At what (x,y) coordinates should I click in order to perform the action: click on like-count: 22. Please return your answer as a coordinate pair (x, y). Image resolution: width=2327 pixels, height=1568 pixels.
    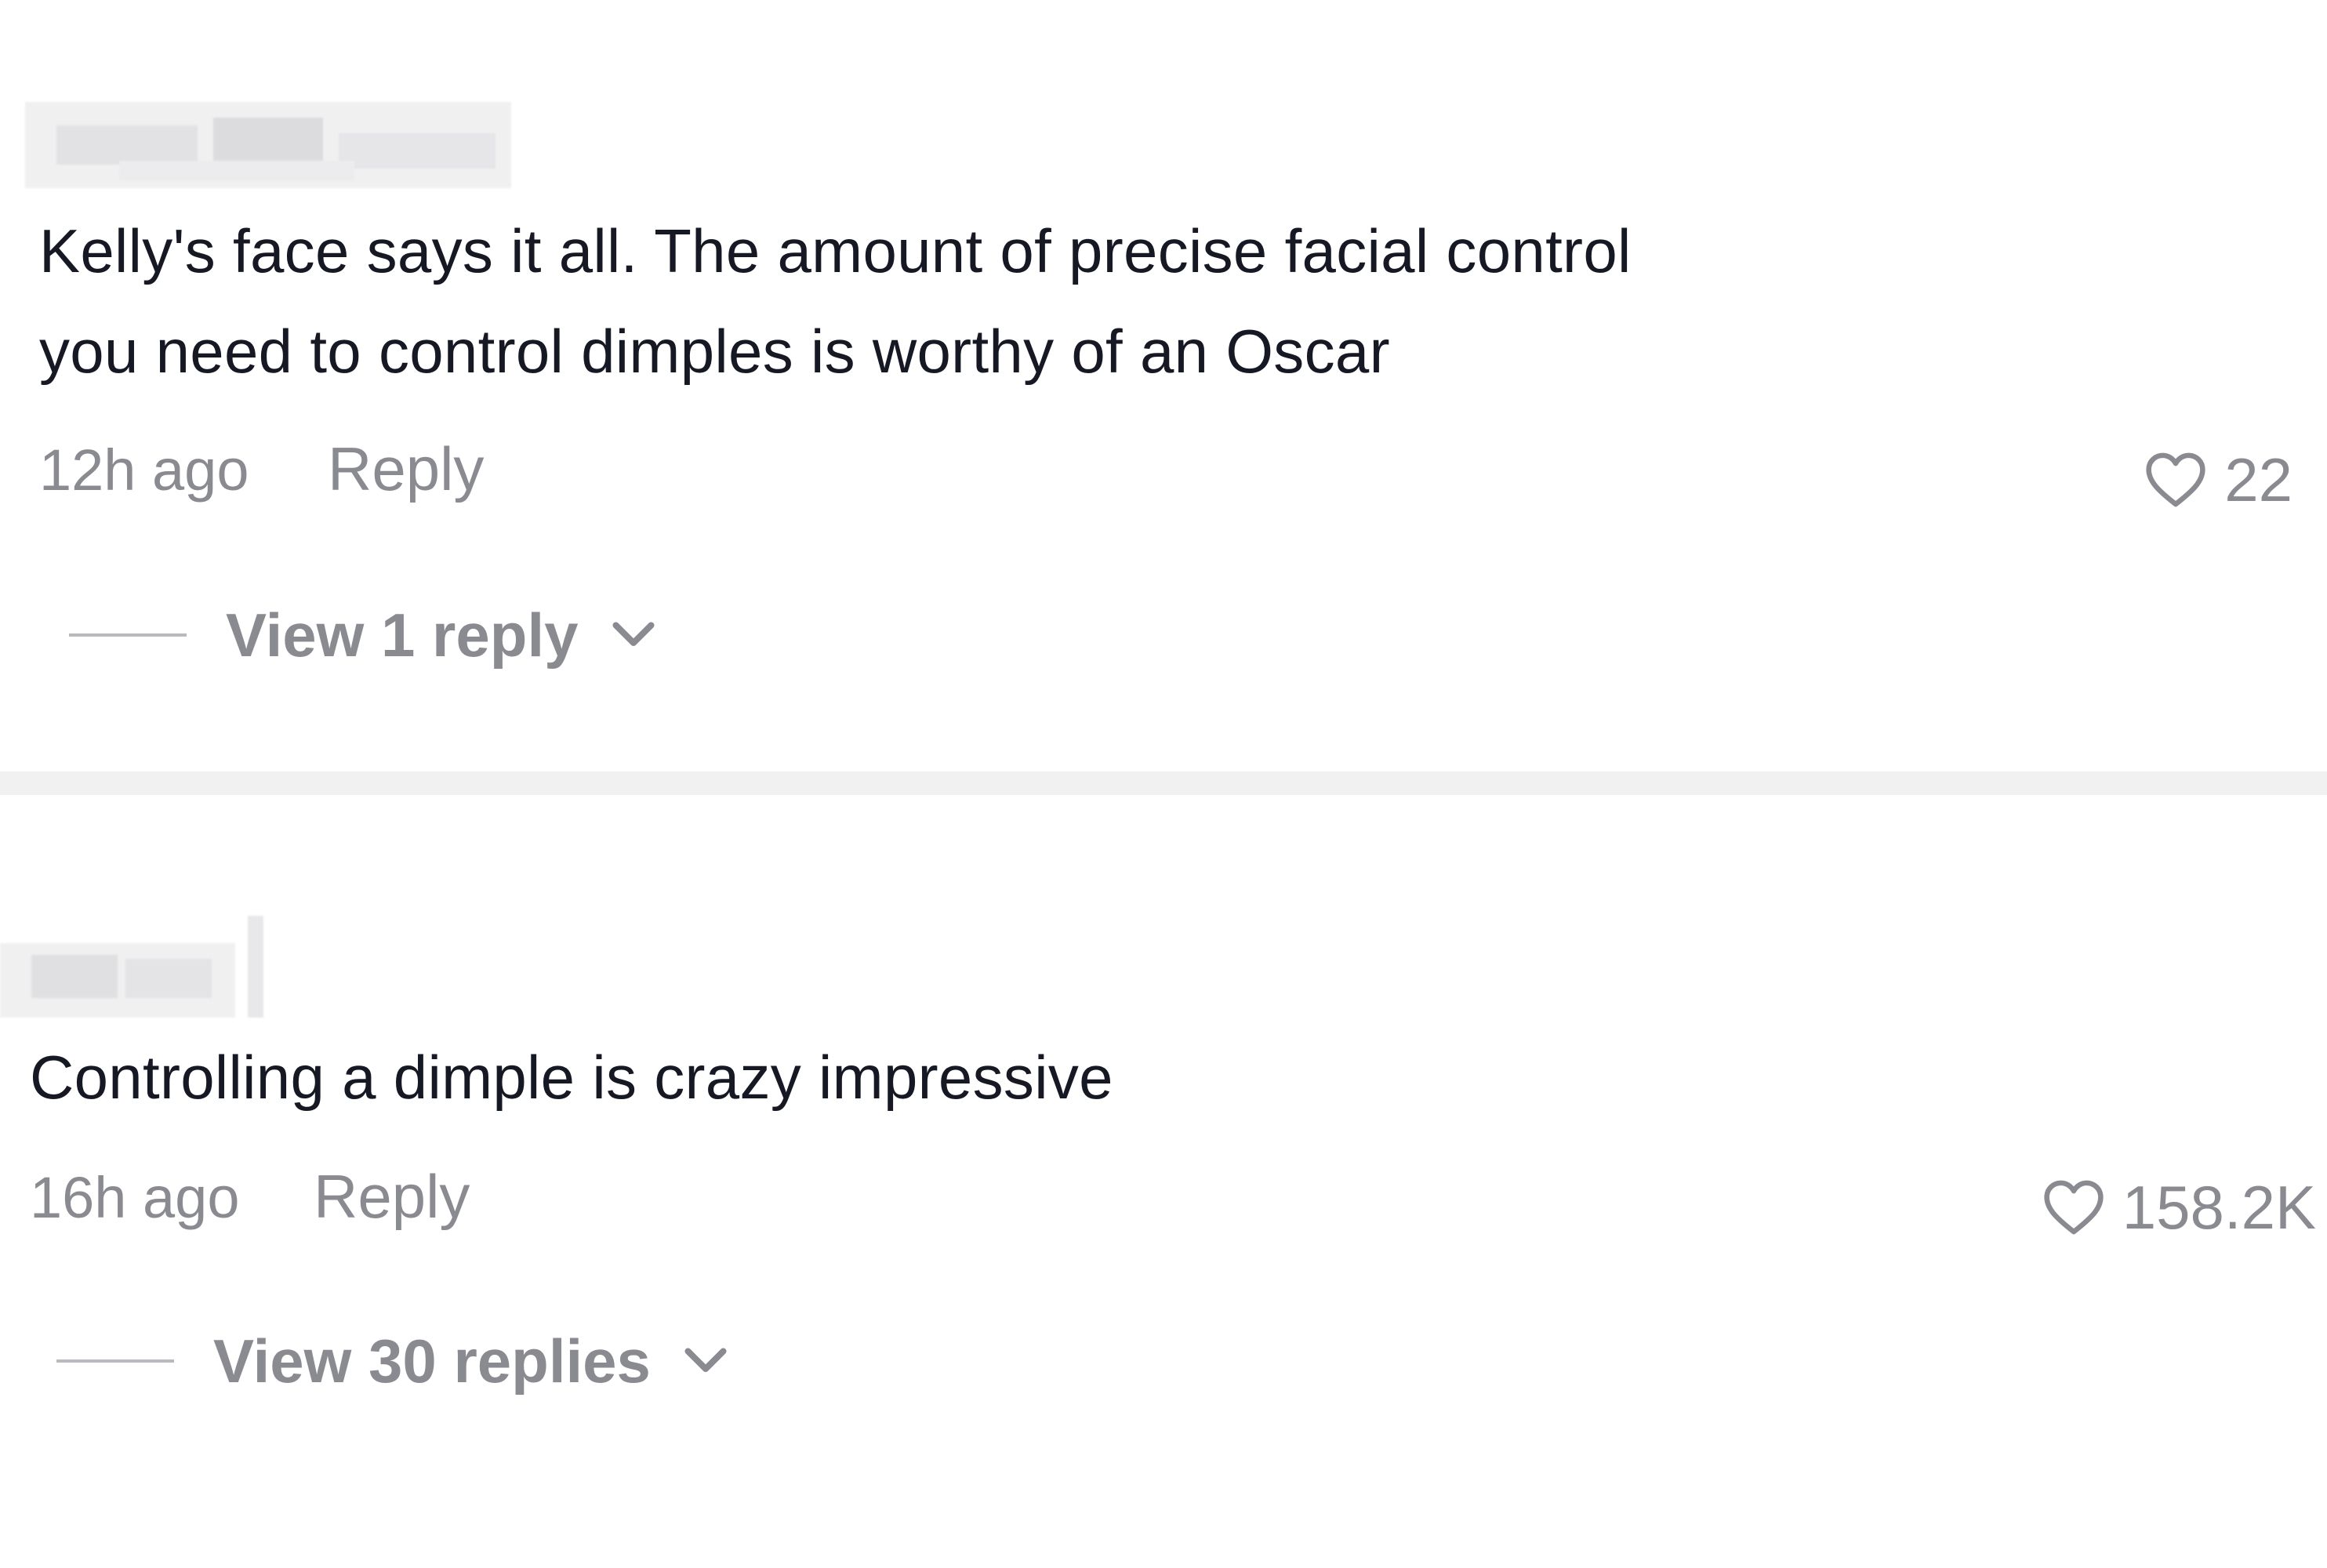
    Looking at the image, I should click on (2258, 480).